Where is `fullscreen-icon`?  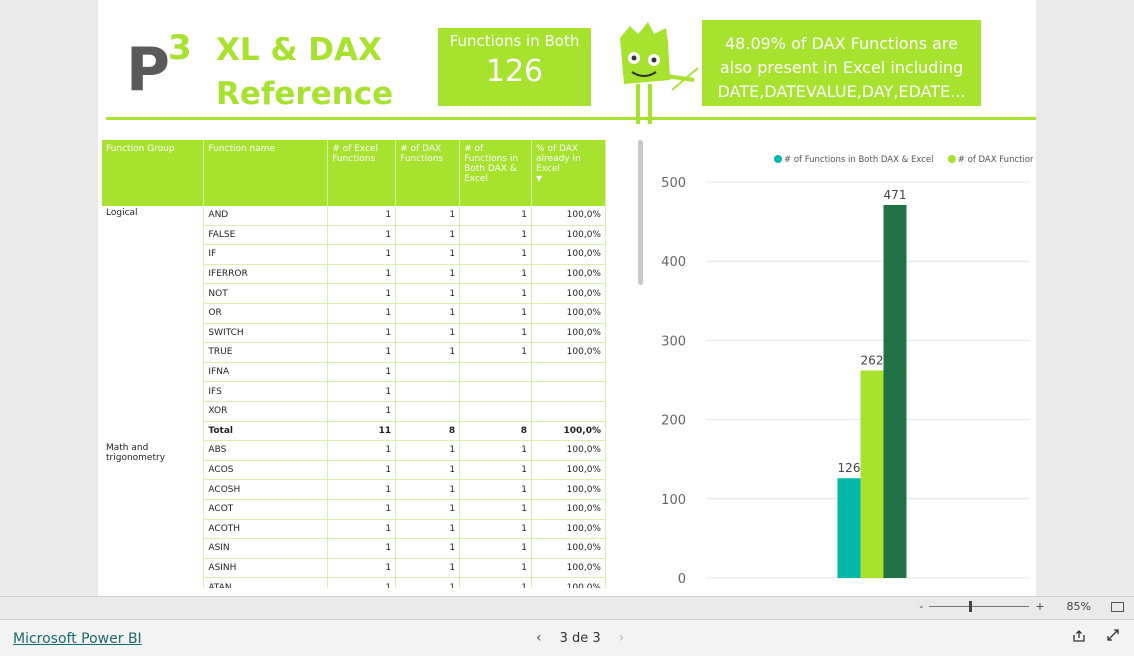 fullscreen-icon is located at coordinates (1113, 635).